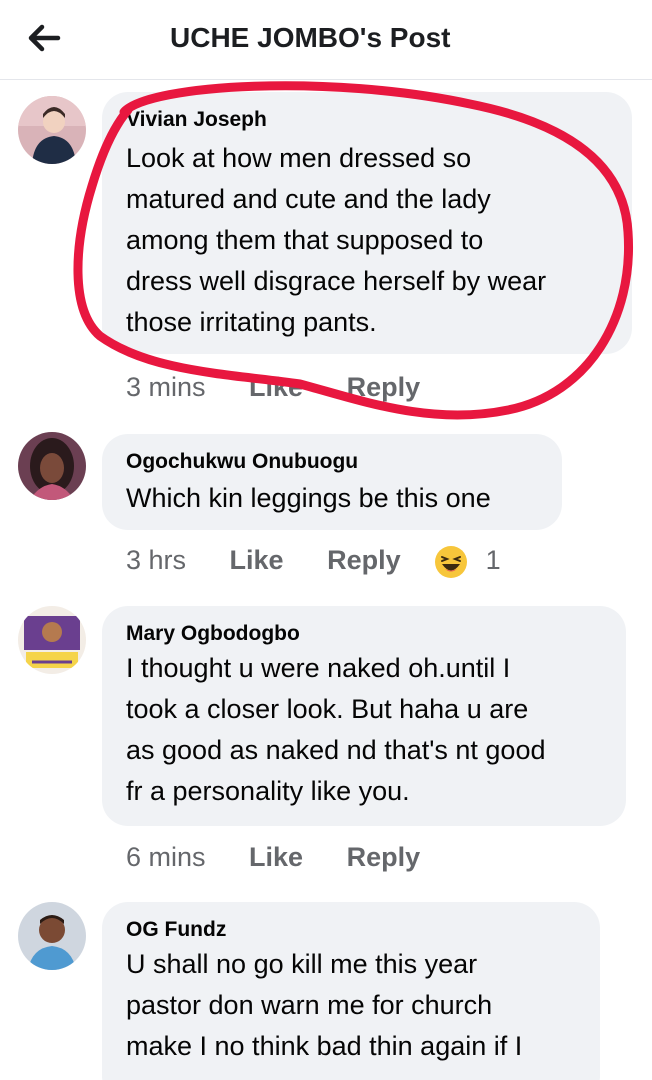 This screenshot has height=1080, width=652. What do you see at coordinates (308, 498) in the screenshot?
I see `comment-text: Which kin leggings be this one` at bounding box center [308, 498].